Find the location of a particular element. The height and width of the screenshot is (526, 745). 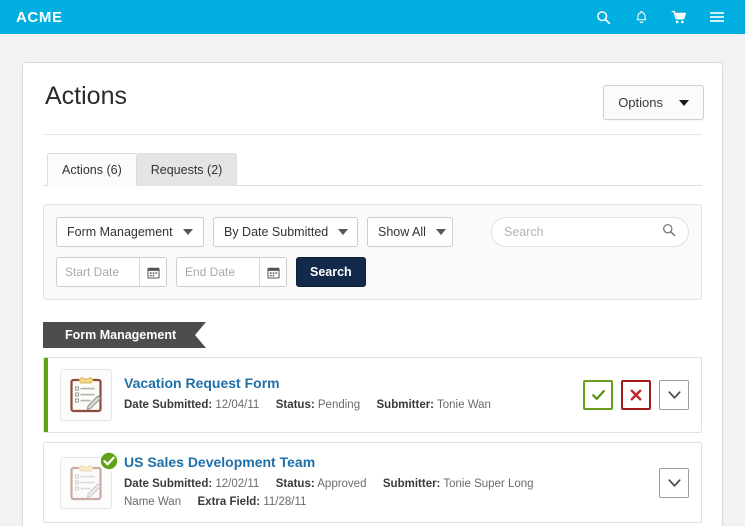

panel-header: Actions Options is located at coordinates (372, 98).